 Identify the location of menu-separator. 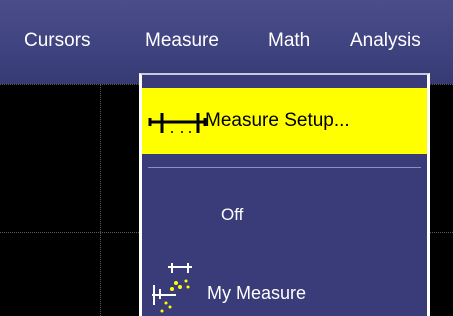
(284, 167).